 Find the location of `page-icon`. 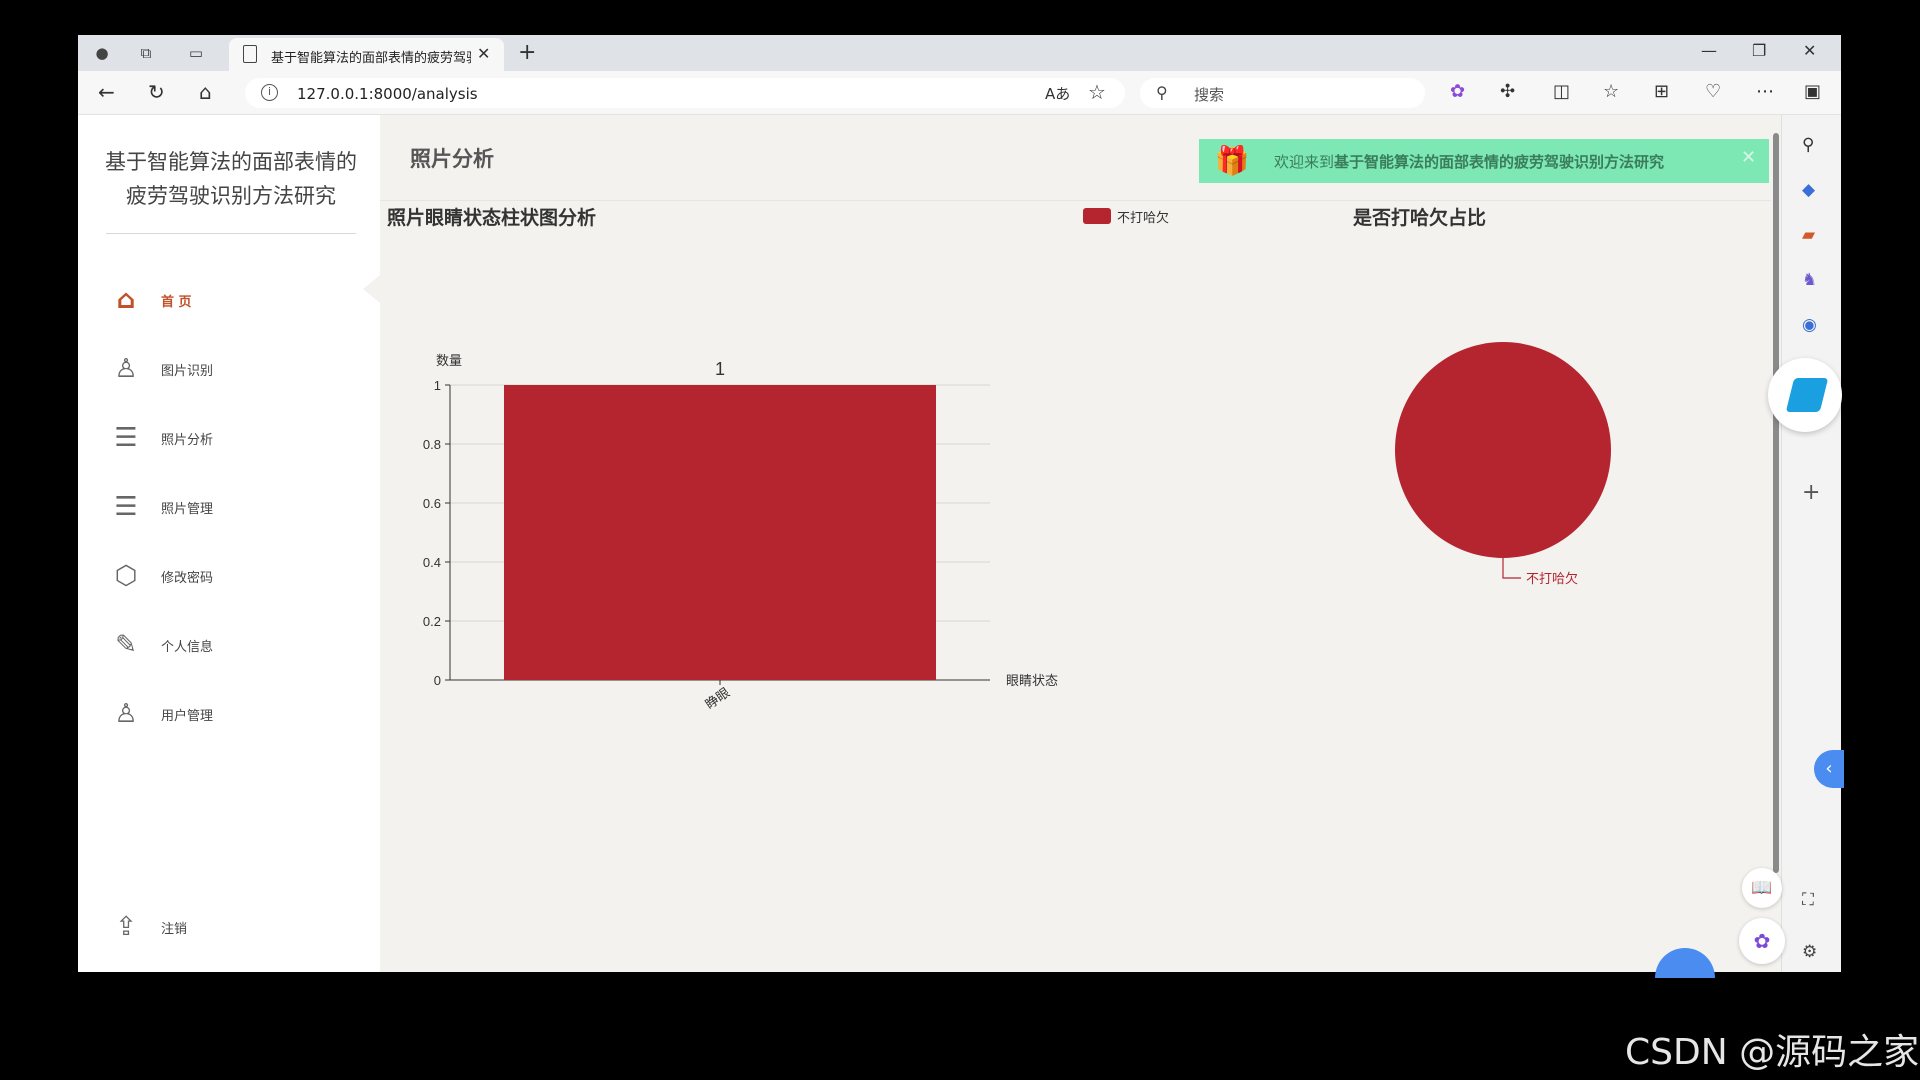

page-icon is located at coordinates (250, 54).